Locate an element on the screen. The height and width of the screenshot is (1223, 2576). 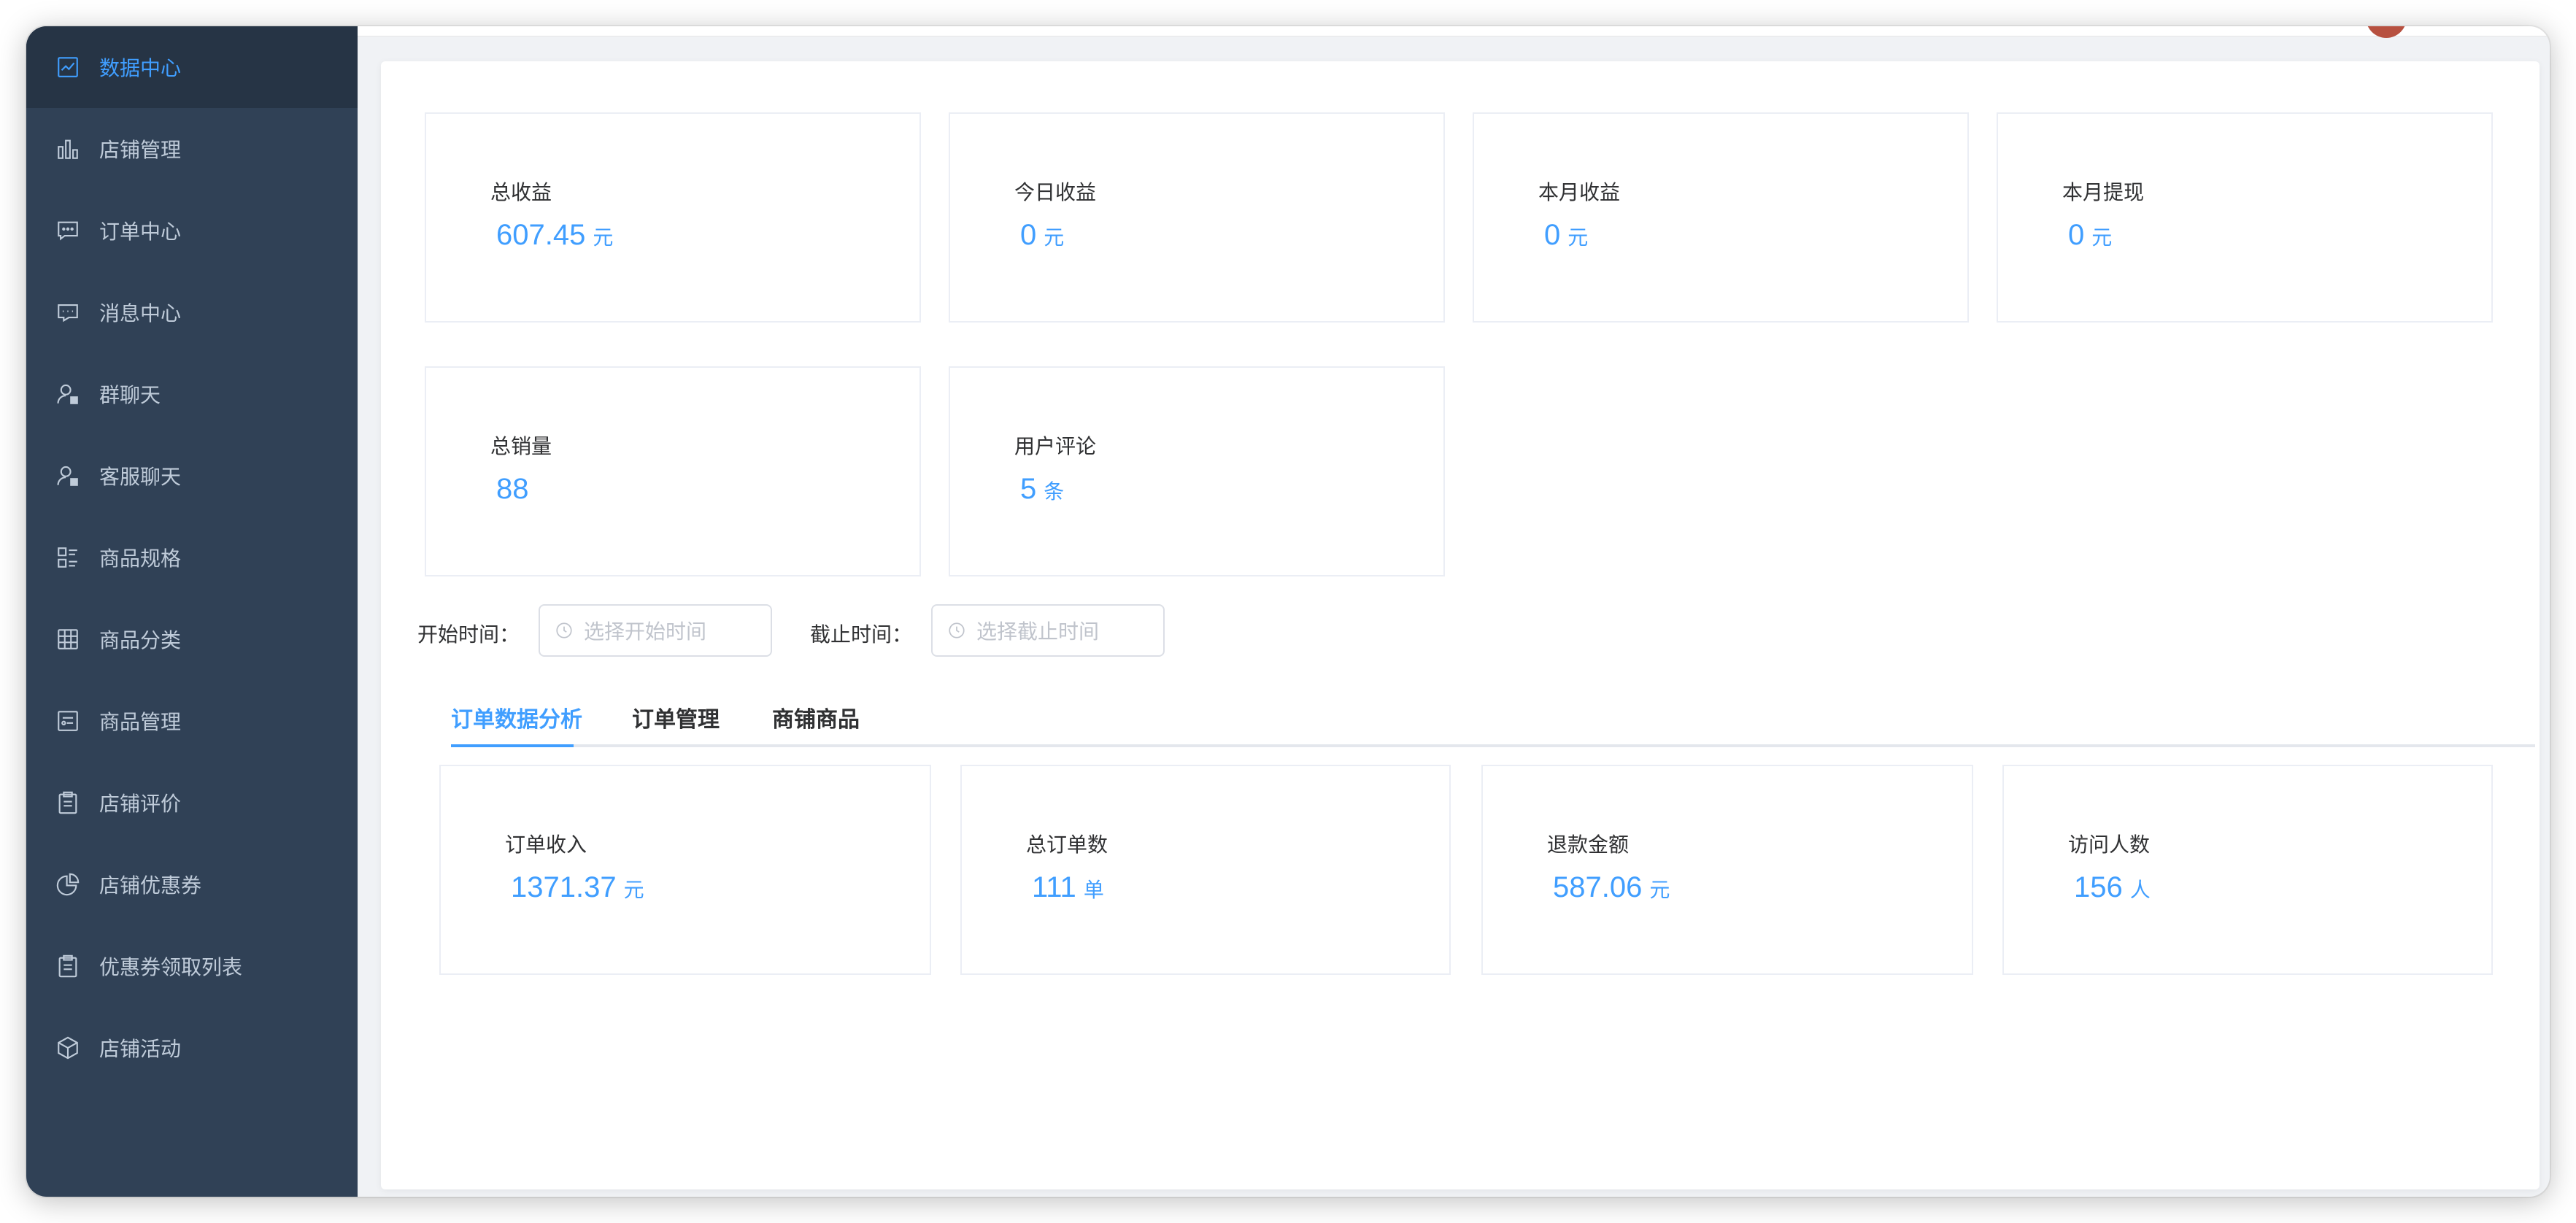
sidebar-item-label: 订单中心 is located at coordinates (140, 231).